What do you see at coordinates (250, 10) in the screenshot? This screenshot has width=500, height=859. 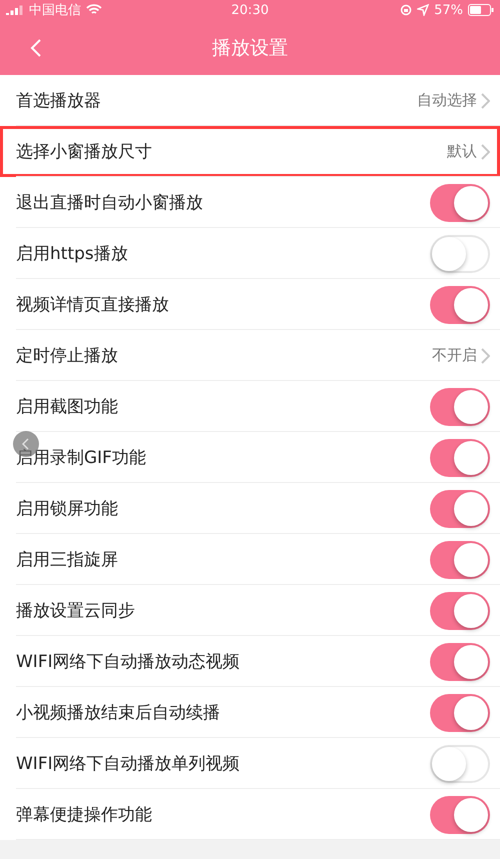 I see `clock-time: 20:30` at bounding box center [250, 10].